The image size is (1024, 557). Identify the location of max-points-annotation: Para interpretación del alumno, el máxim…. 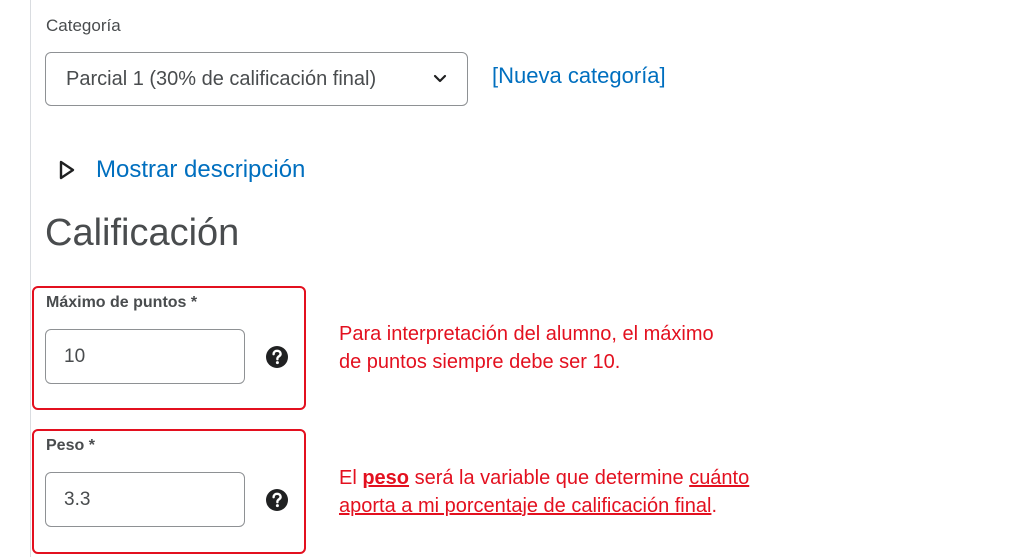
(526, 348).